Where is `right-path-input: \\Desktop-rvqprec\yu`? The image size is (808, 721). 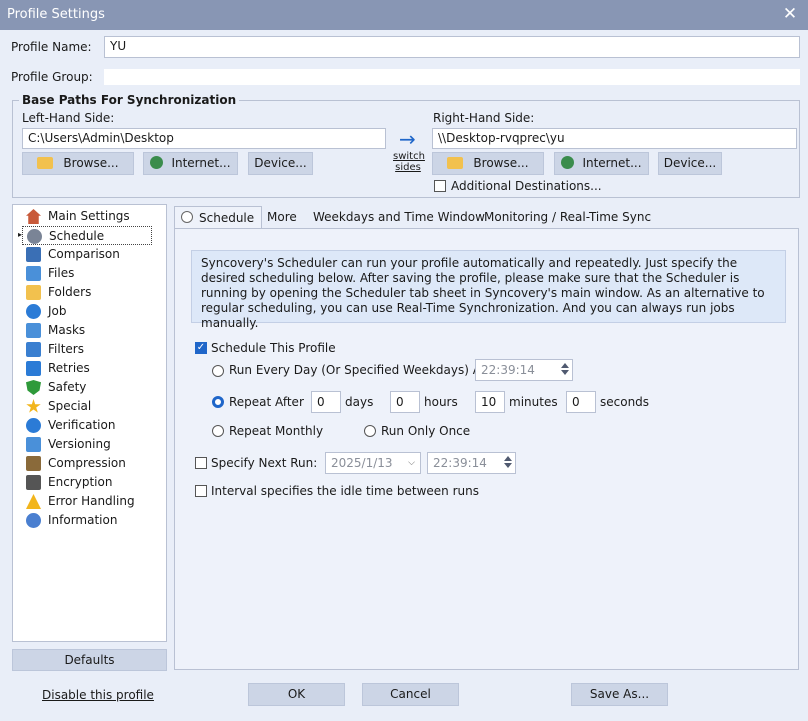 right-path-input: \\Desktop-rvqprec\yu is located at coordinates (614, 138).